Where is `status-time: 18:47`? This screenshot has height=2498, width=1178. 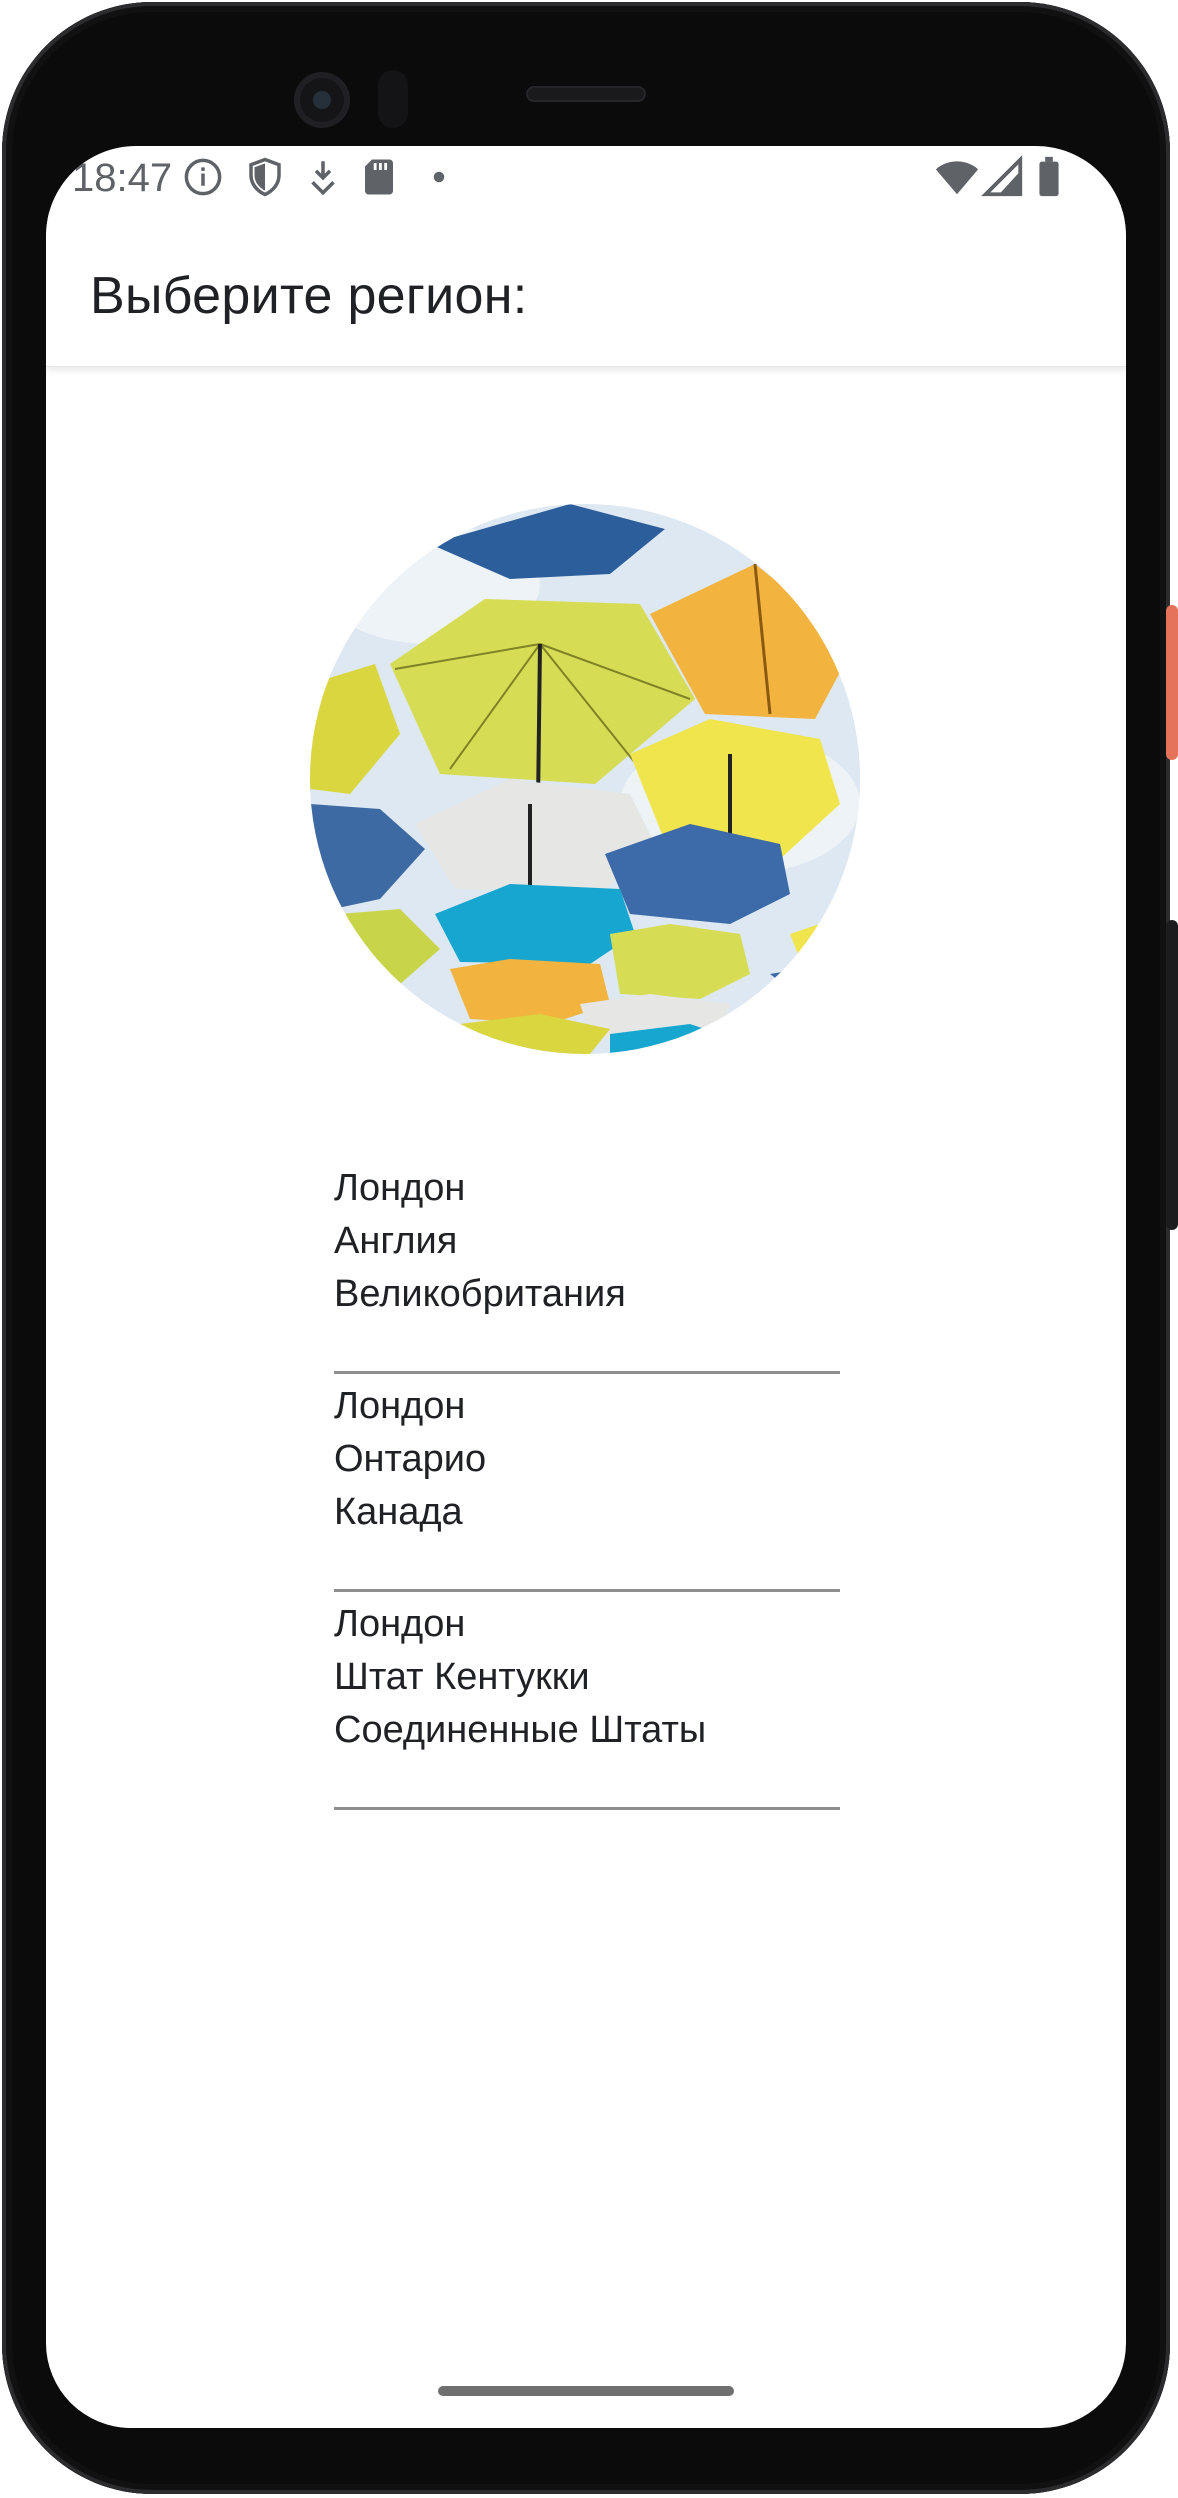 status-time: 18:47 is located at coordinates (122, 178).